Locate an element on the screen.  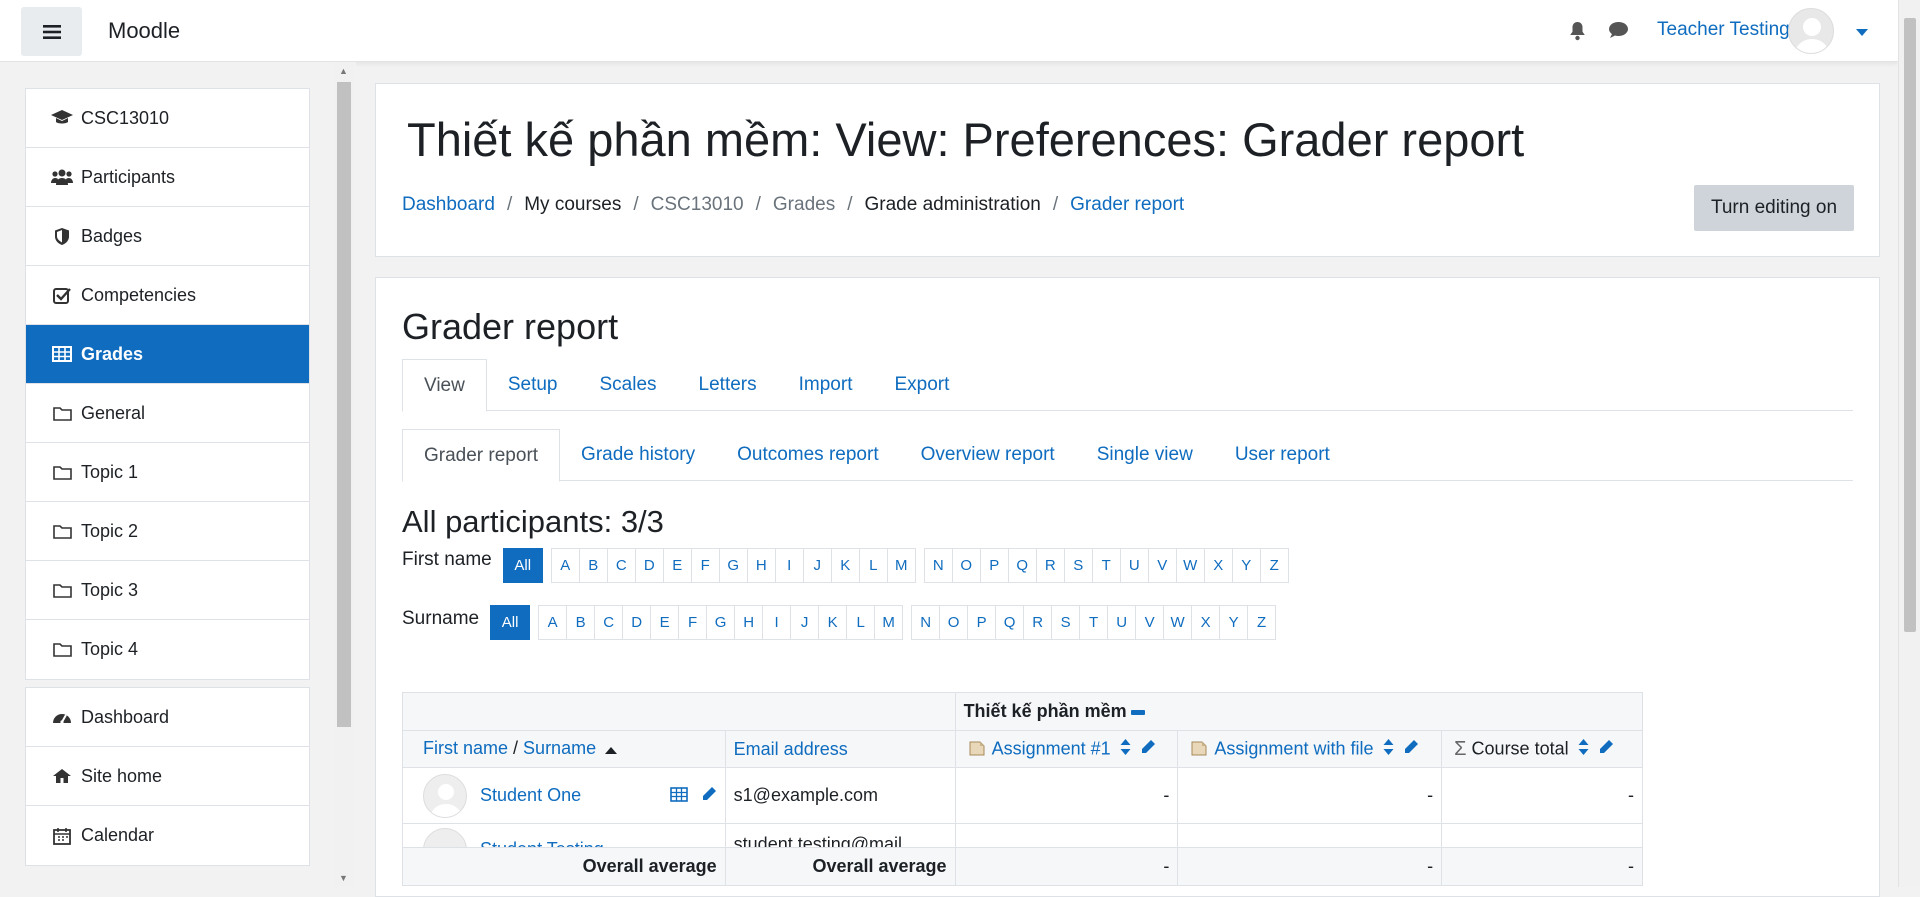
site-brand: Moodle is located at coordinates (144, 31).